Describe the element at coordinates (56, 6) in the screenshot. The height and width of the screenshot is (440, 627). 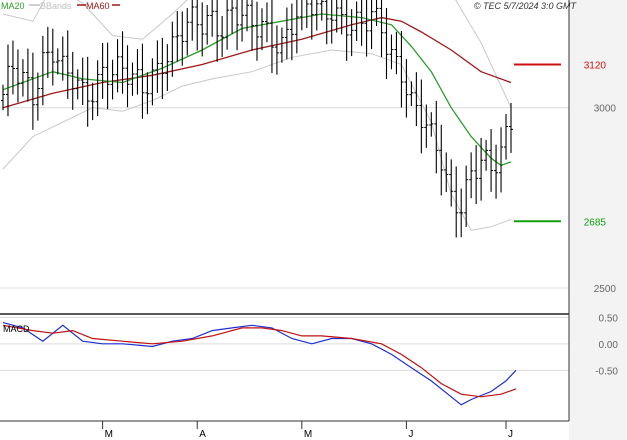
I see `legend-bbands-label: BBands` at that location.